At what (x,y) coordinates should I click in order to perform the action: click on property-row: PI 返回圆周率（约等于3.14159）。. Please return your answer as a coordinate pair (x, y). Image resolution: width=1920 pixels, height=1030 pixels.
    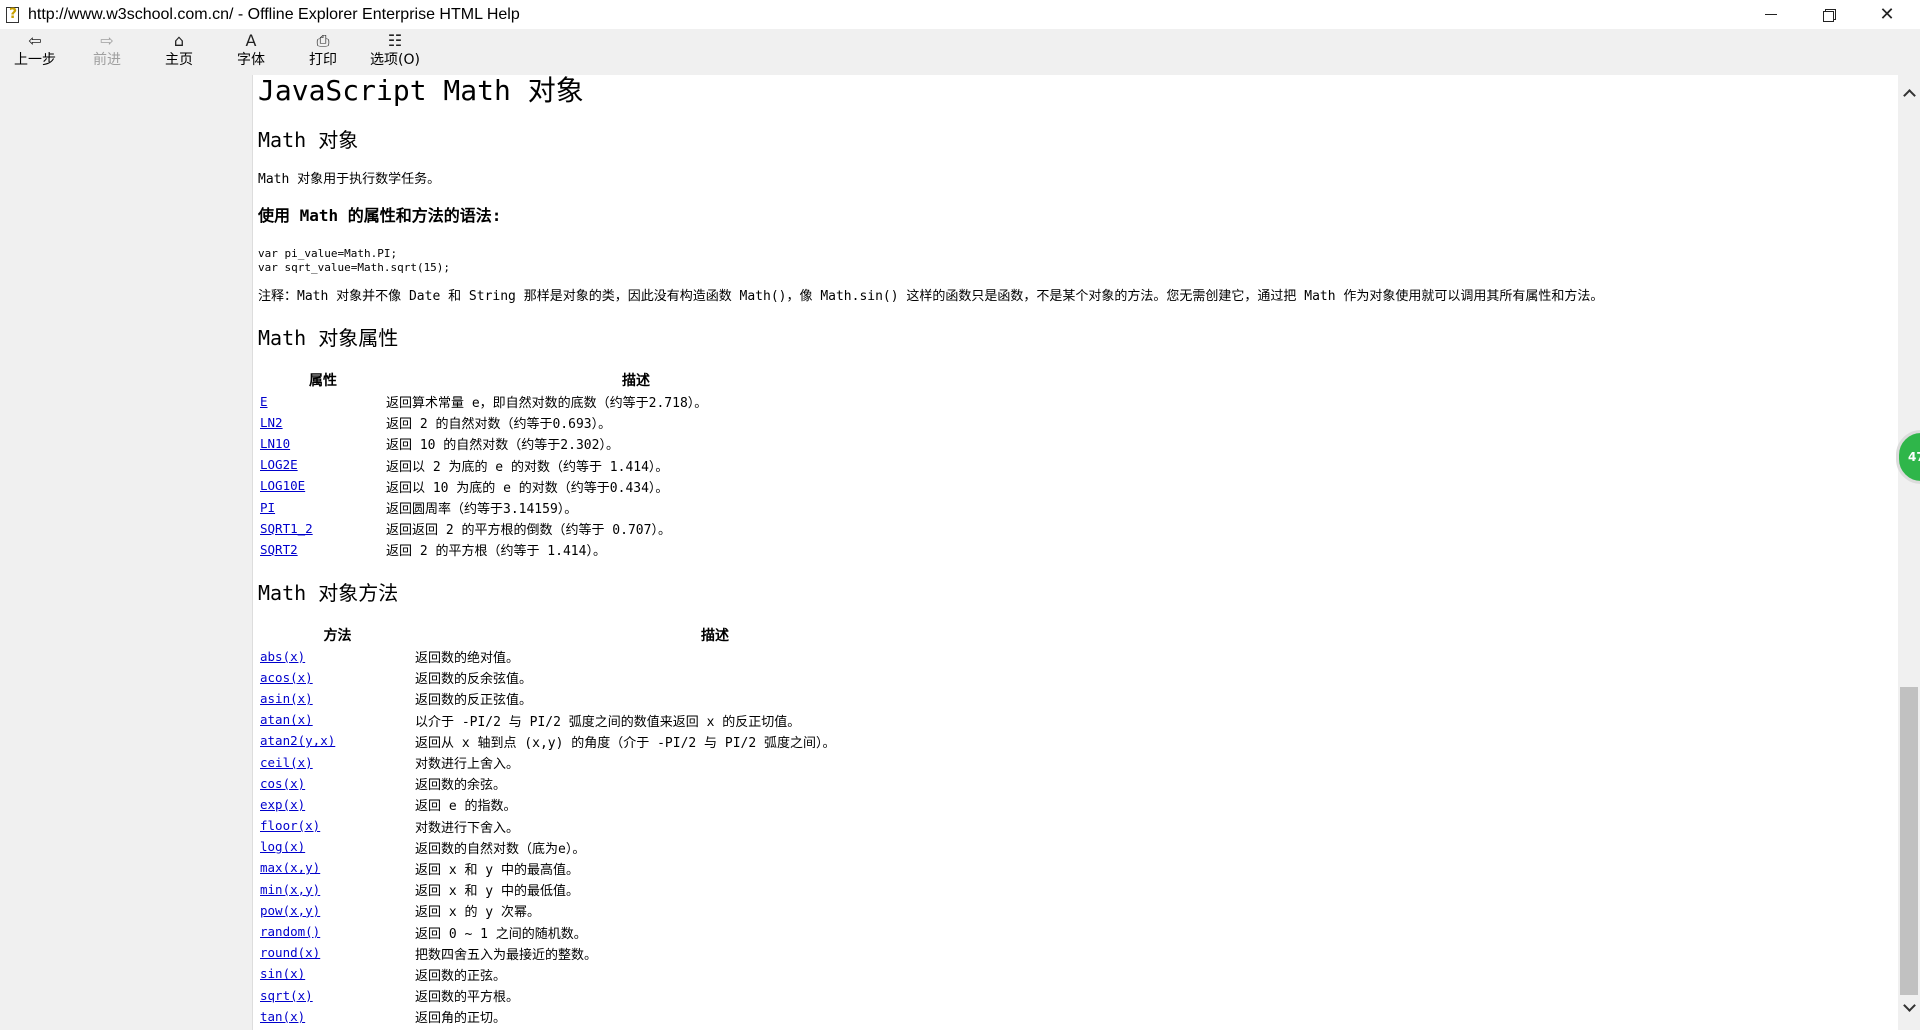
    Looking at the image, I should click on (573, 507).